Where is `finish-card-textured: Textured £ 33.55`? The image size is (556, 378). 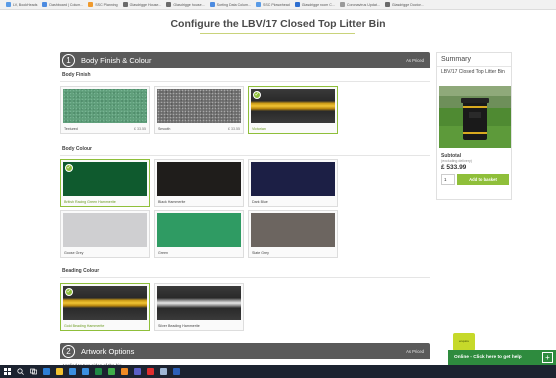 finish-card-textured: Textured £ 33.55 is located at coordinates (105, 110).